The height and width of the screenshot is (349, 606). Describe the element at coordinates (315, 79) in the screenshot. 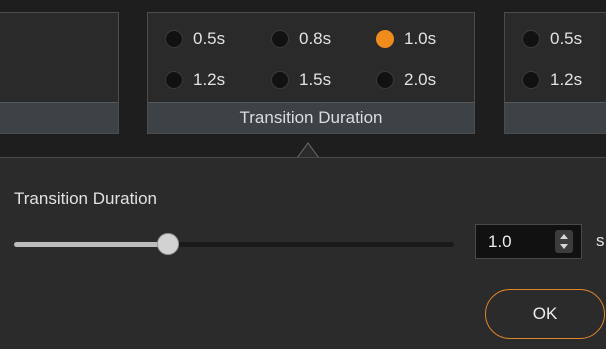

I see `duration-option-label: 1.5s` at that location.